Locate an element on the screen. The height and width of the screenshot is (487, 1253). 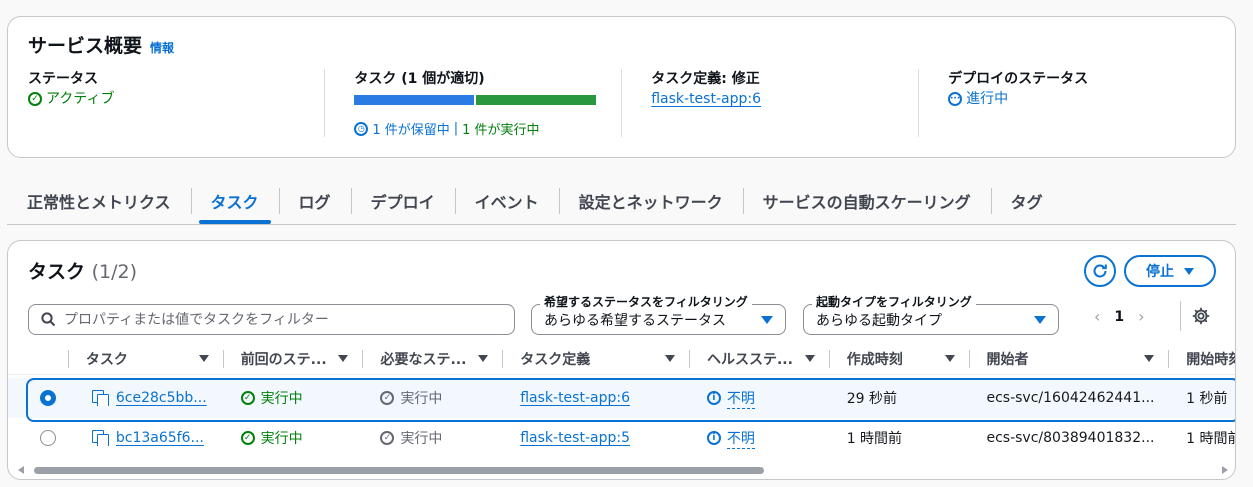
tasks-count: (1/2) is located at coordinates (114, 272).